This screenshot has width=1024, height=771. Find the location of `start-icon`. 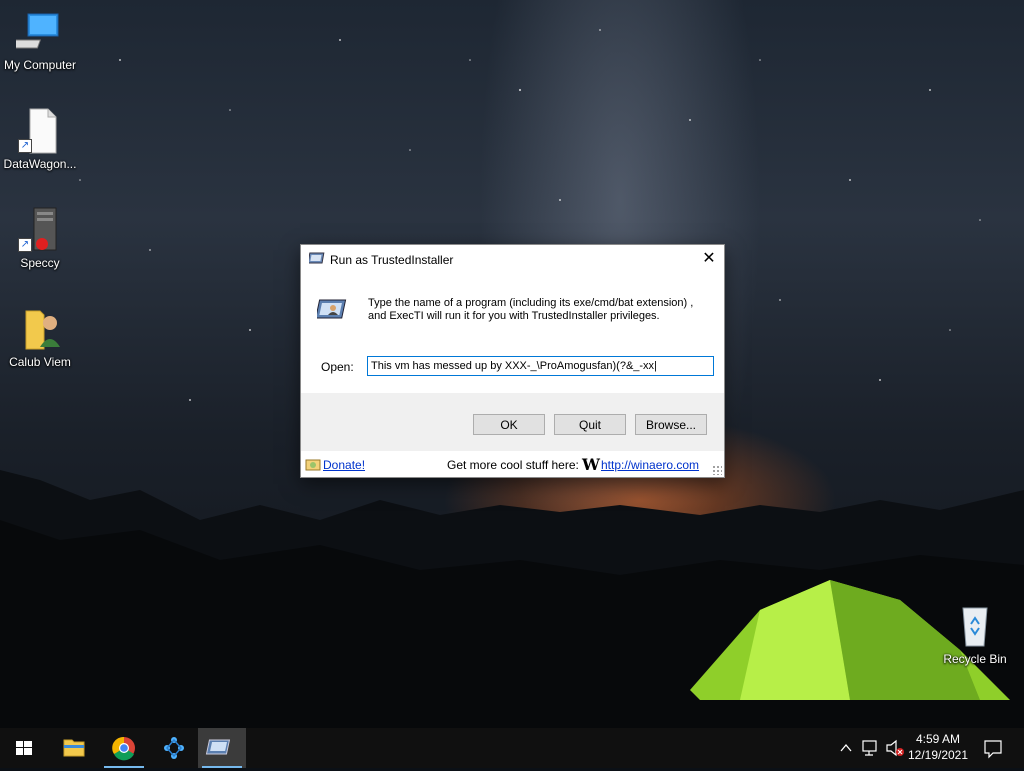

start-icon is located at coordinates (24, 748).